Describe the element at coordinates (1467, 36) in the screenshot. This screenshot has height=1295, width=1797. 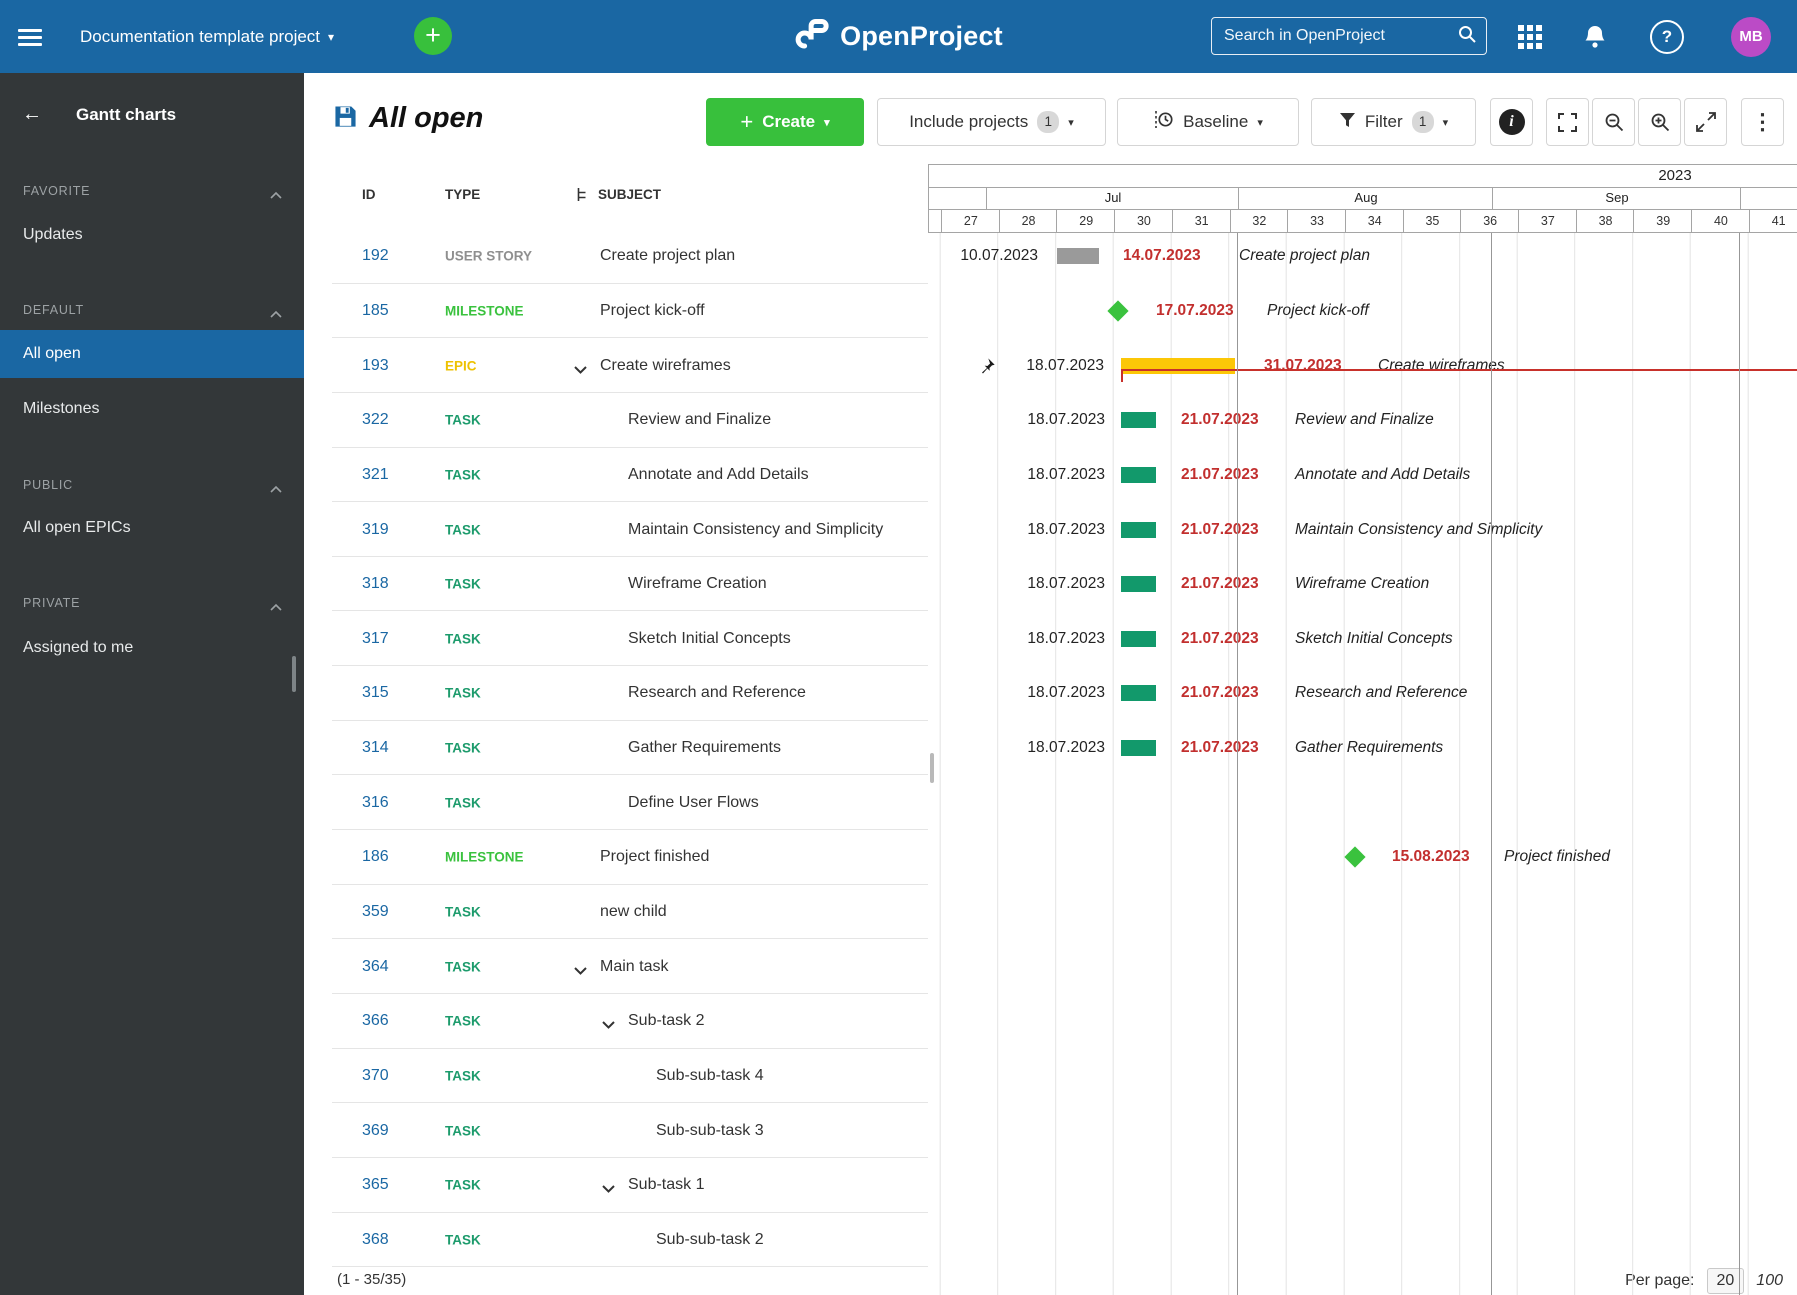
I see `search-icon` at that location.